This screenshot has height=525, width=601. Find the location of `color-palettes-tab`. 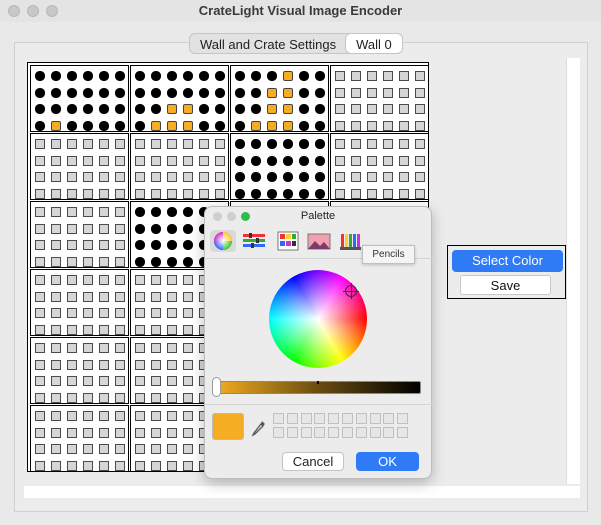

color-palettes-tab is located at coordinates (288, 241).